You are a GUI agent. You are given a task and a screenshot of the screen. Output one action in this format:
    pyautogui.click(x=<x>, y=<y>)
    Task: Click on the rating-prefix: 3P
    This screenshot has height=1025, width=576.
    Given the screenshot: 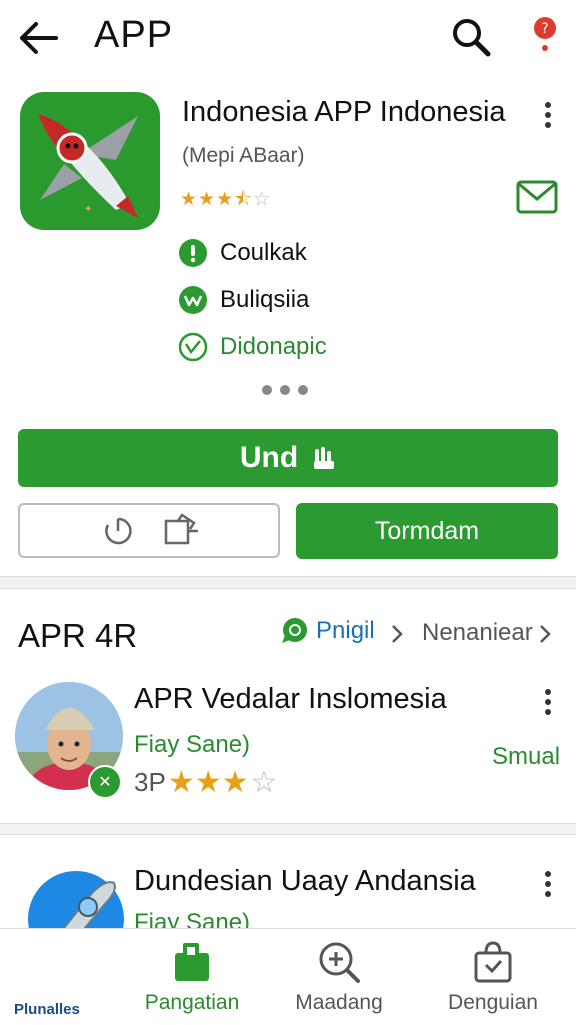 What is the action you would take?
    pyautogui.click(x=150, y=782)
    